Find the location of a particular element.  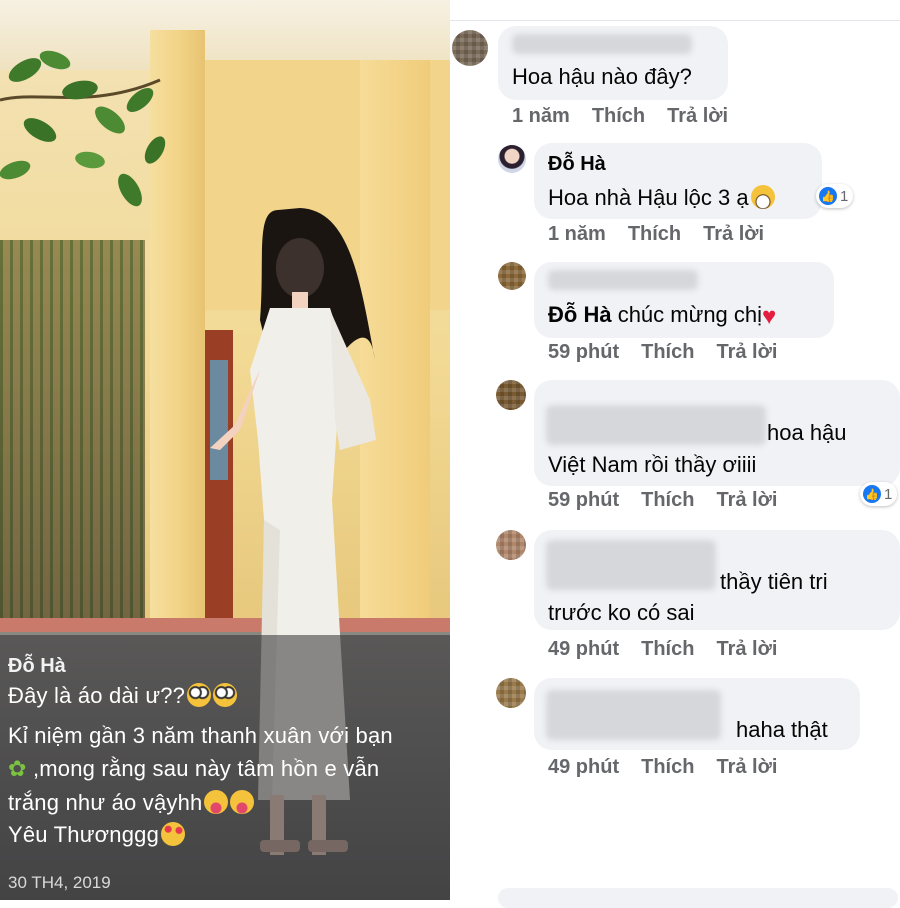

comment-text: haha thật is located at coordinates (782, 729).